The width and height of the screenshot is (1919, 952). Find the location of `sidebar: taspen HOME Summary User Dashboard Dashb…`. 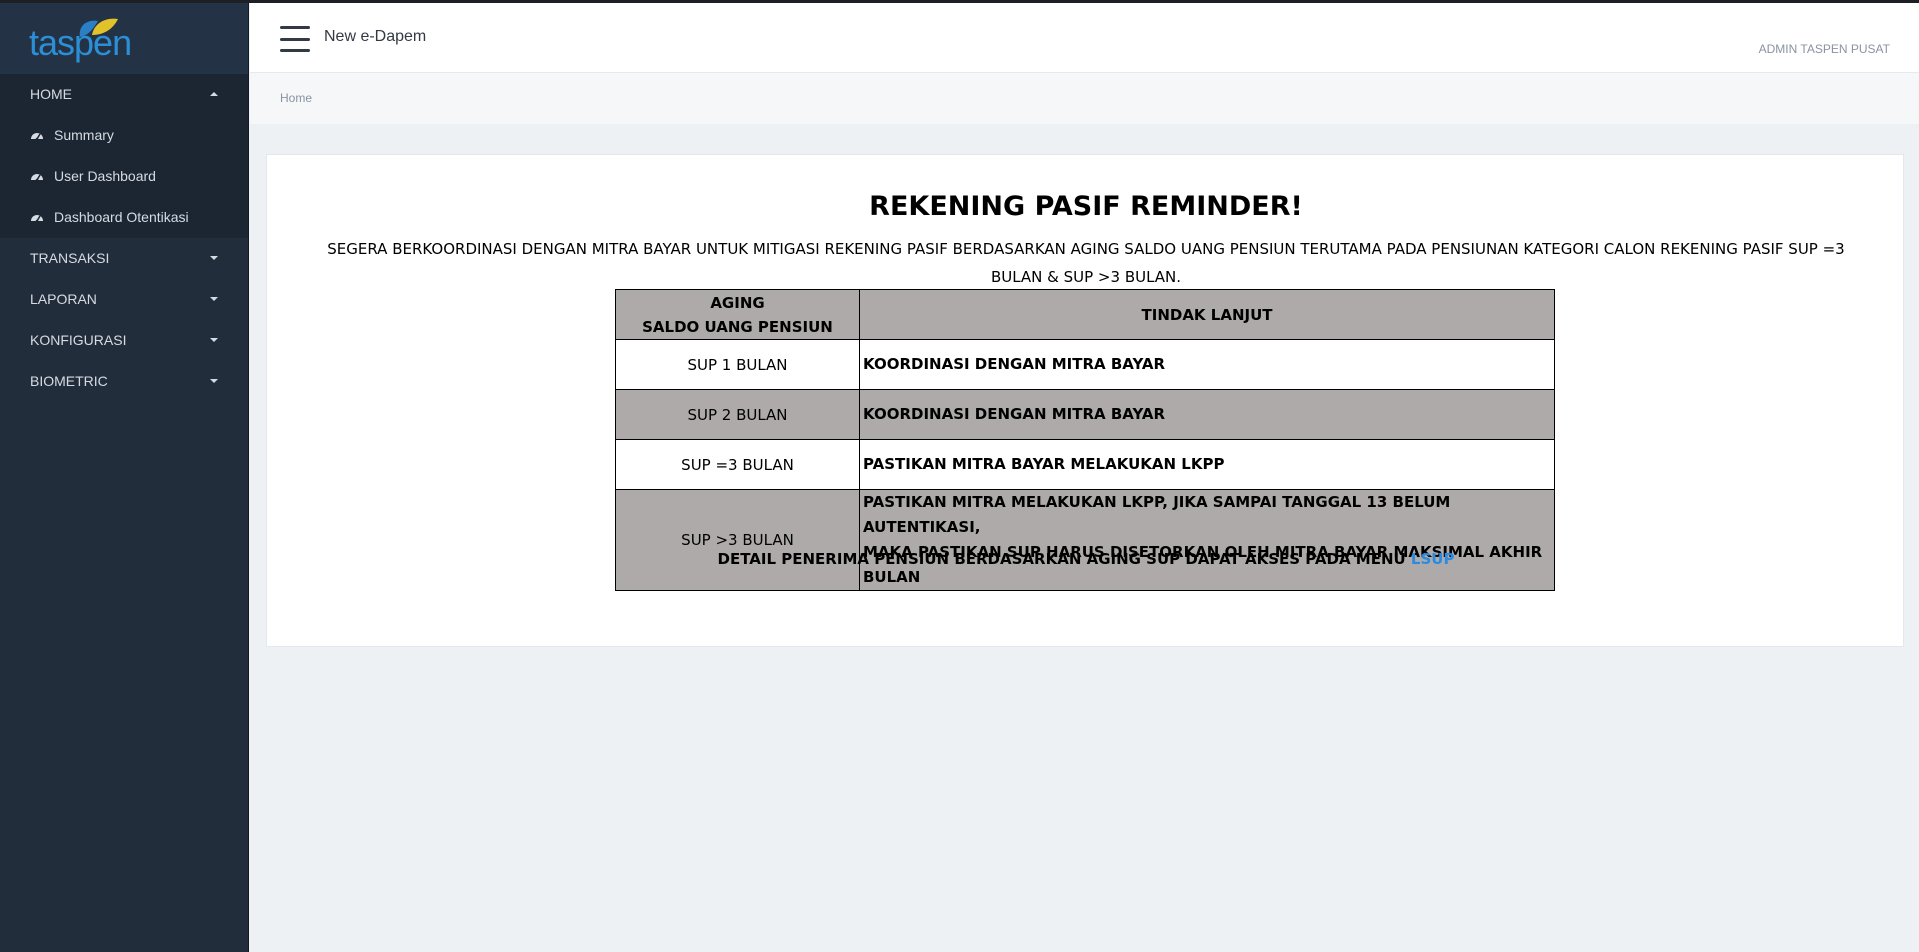

sidebar: taspen HOME Summary User Dashboard Dashb… is located at coordinates (124, 477).